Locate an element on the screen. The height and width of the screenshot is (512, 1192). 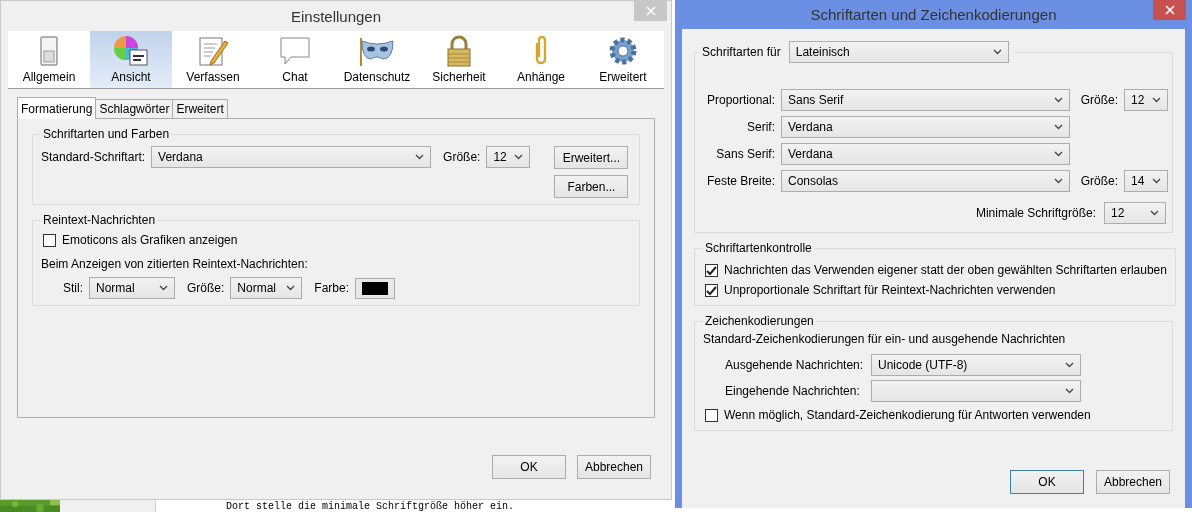
window-title: Einstellungen is located at coordinates (336, 16).